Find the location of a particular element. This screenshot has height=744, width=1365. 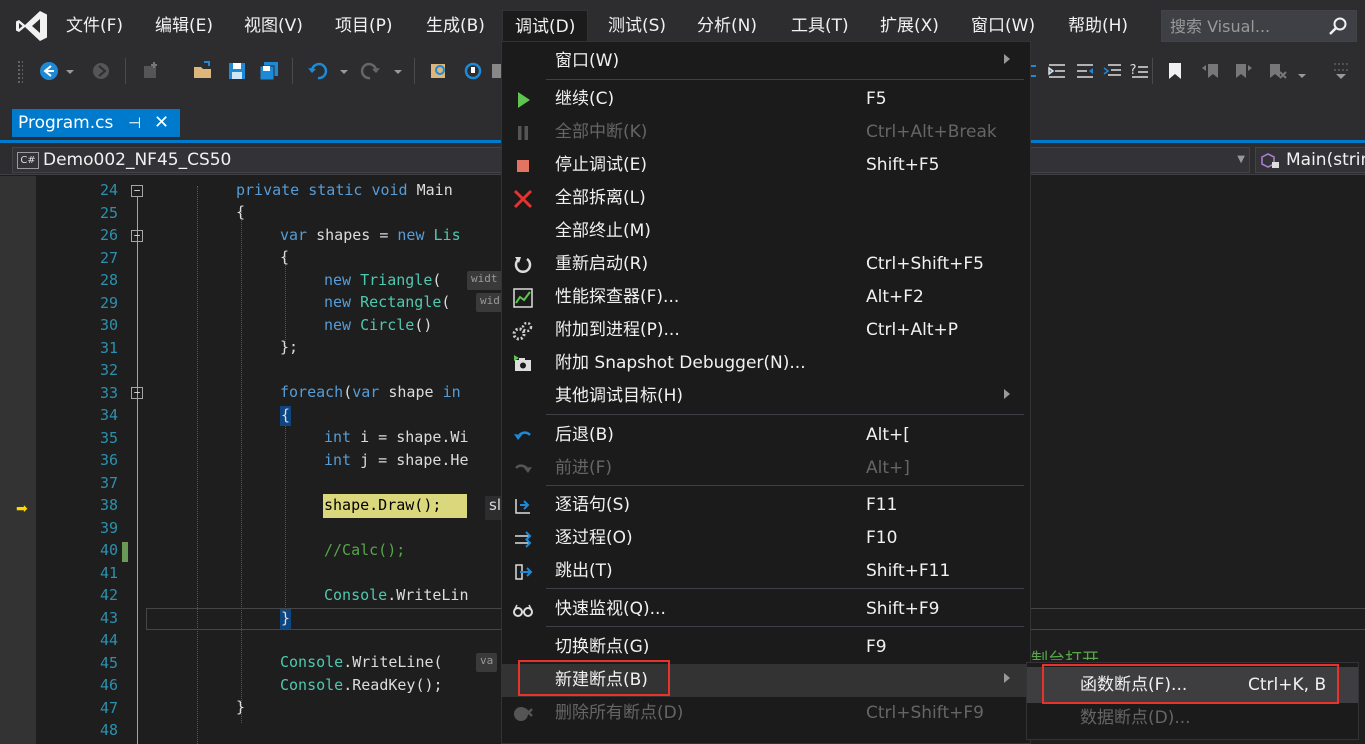

search-icon is located at coordinates (1338, 26).